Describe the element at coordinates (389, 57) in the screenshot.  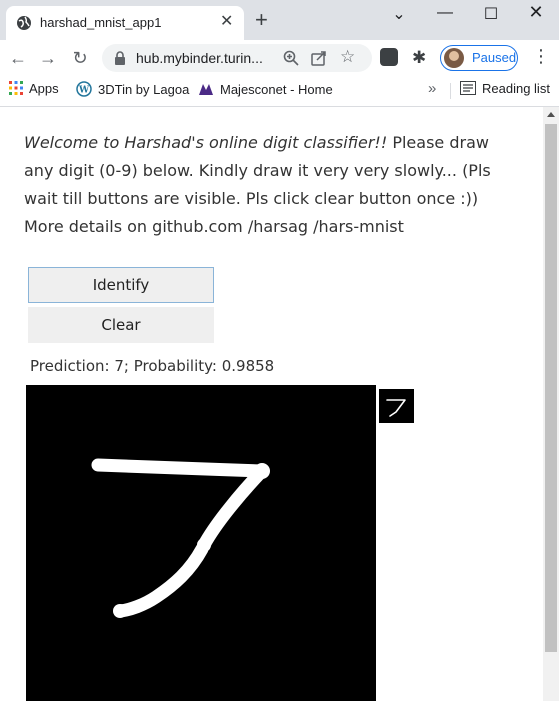
I see `extension-icon` at that location.